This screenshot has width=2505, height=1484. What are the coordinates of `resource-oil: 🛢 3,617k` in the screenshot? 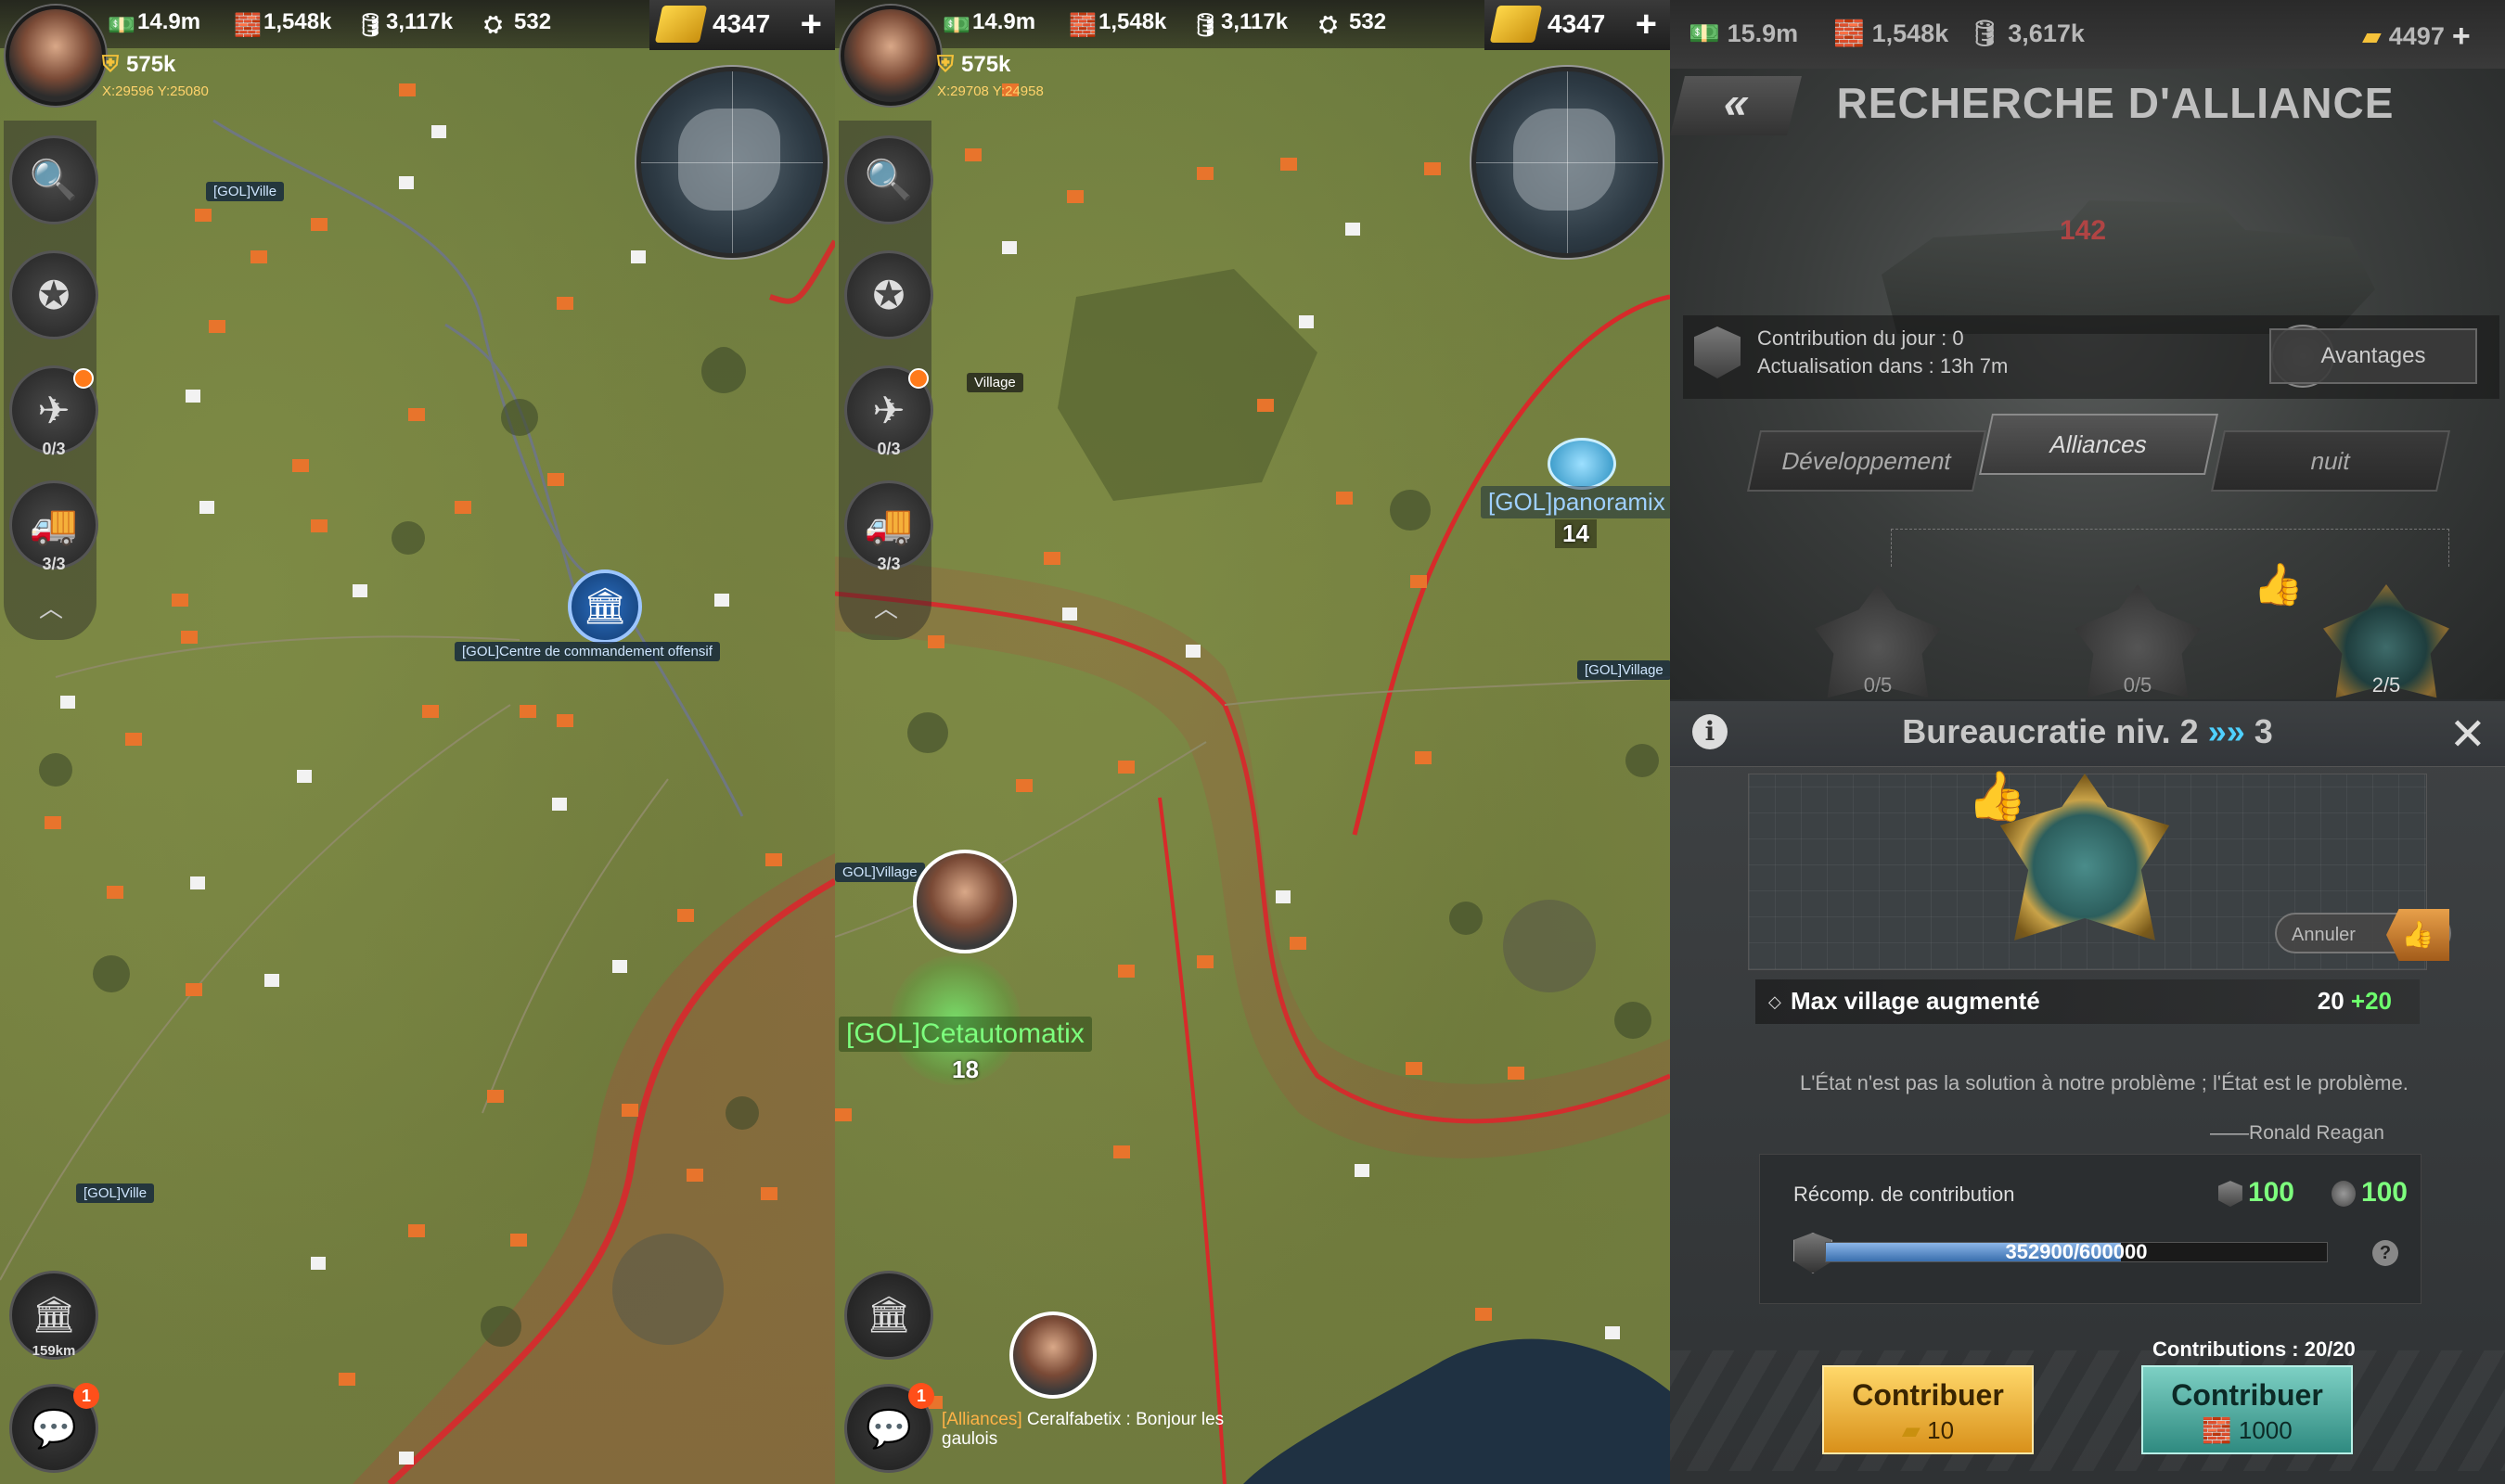 It's located at (2027, 33).